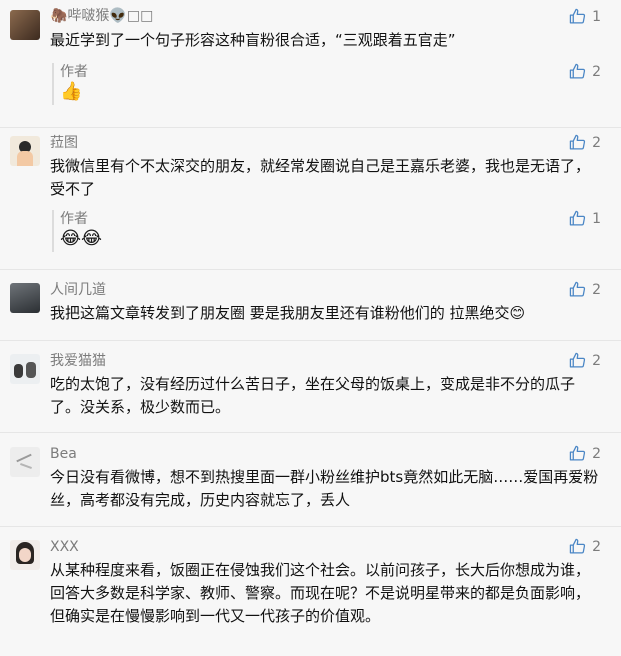 The image size is (621, 656). I want to click on reply-like-button: 1, so click(585, 218).